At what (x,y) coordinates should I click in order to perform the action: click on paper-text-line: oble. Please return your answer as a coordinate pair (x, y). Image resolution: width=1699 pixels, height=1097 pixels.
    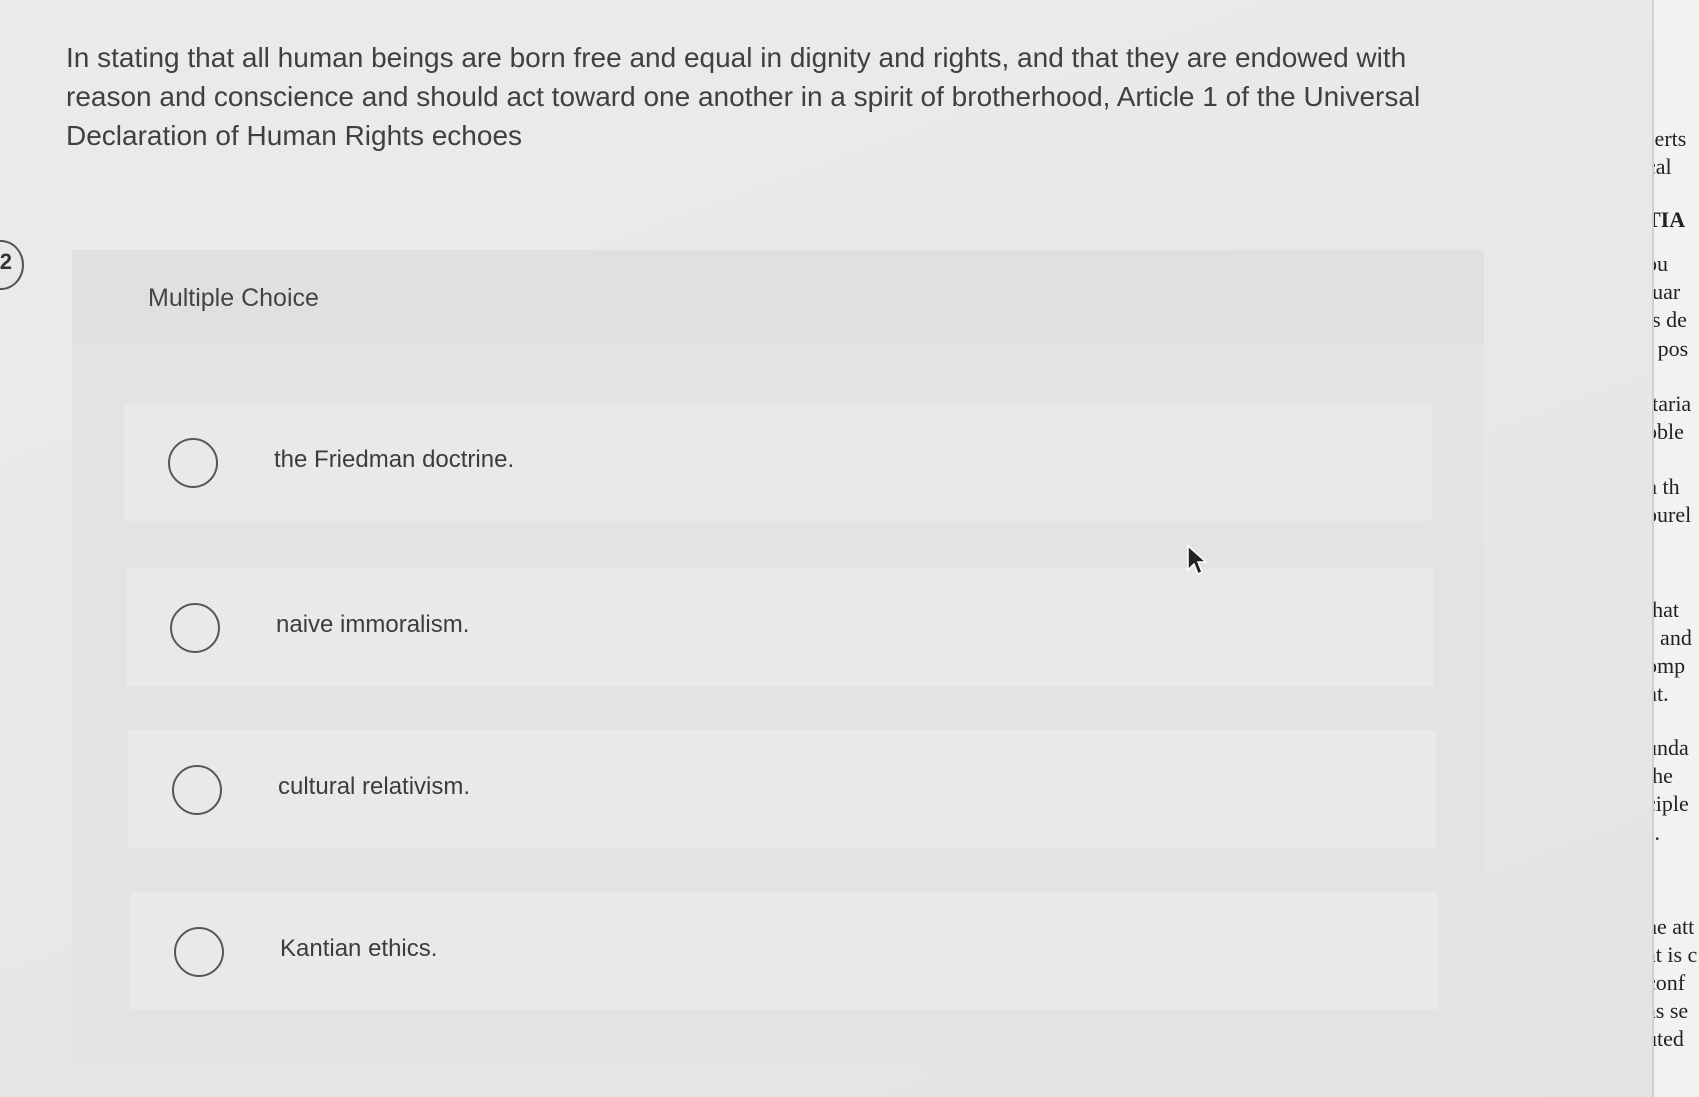
    Looking at the image, I should click on (1669, 431).